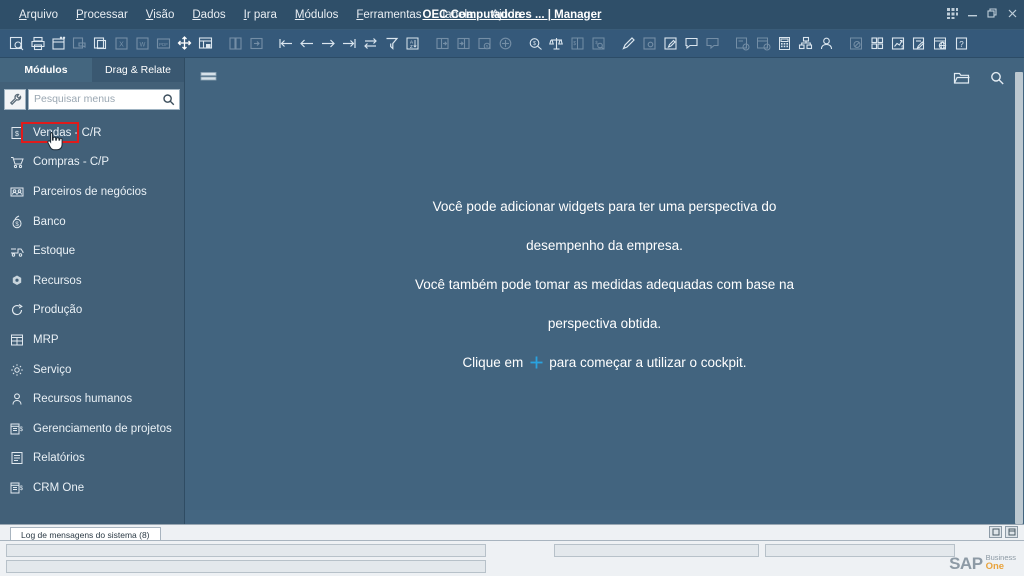  I want to click on menu-ferramentas: Ferramentas, so click(388, 15).